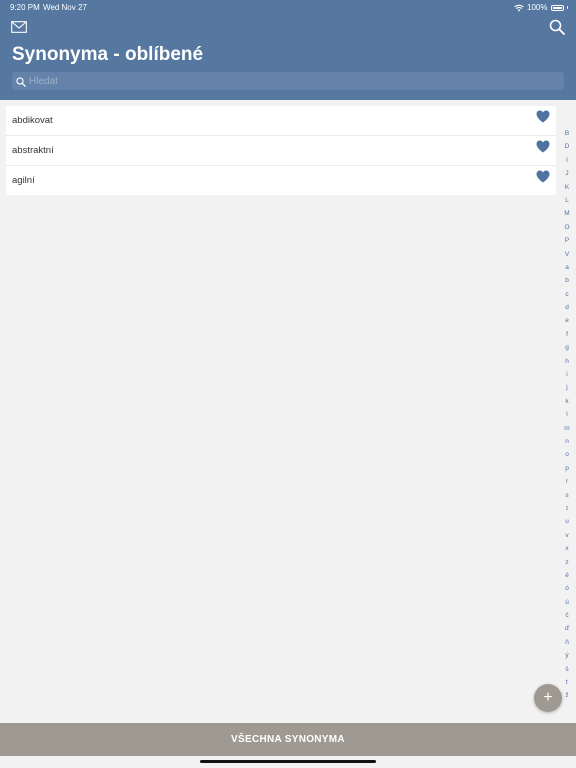 The image size is (576, 768). What do you see at coordinates (566, 669) in the screenshot?
I see `index-letter: š` at bounding box center [566, 669].